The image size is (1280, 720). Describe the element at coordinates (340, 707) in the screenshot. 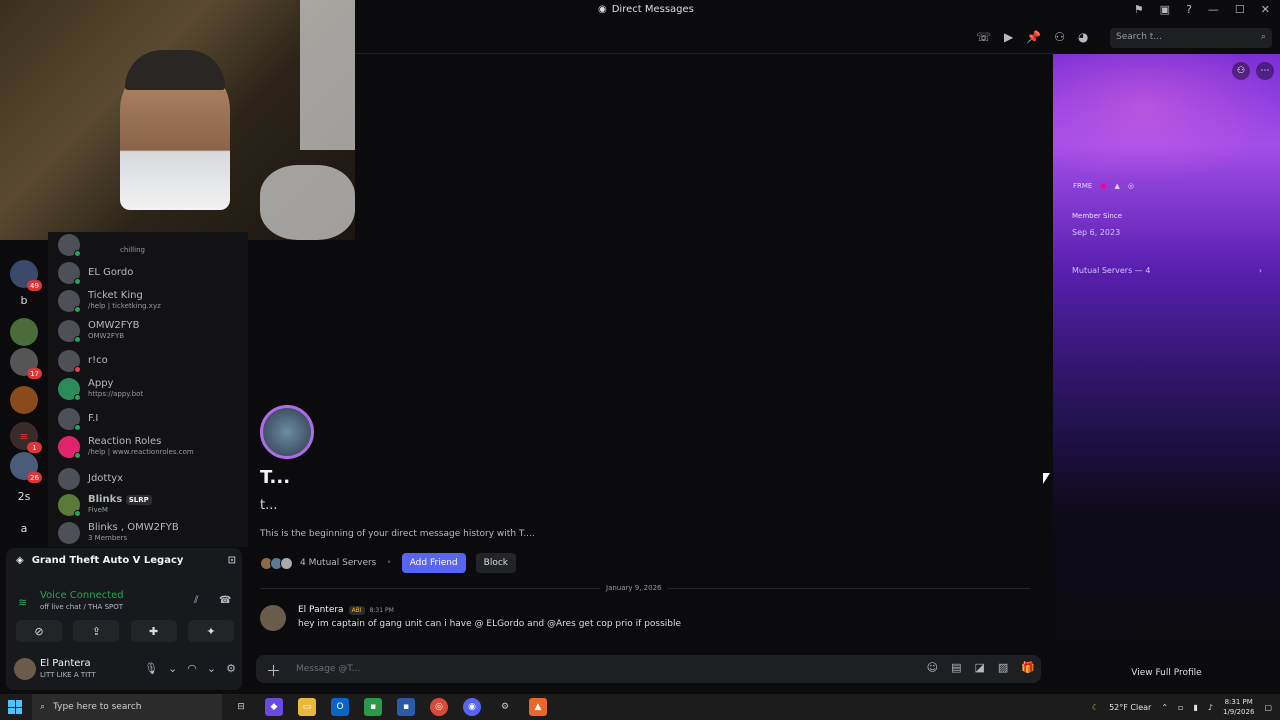

I see `outlook-icon: O` at that location.